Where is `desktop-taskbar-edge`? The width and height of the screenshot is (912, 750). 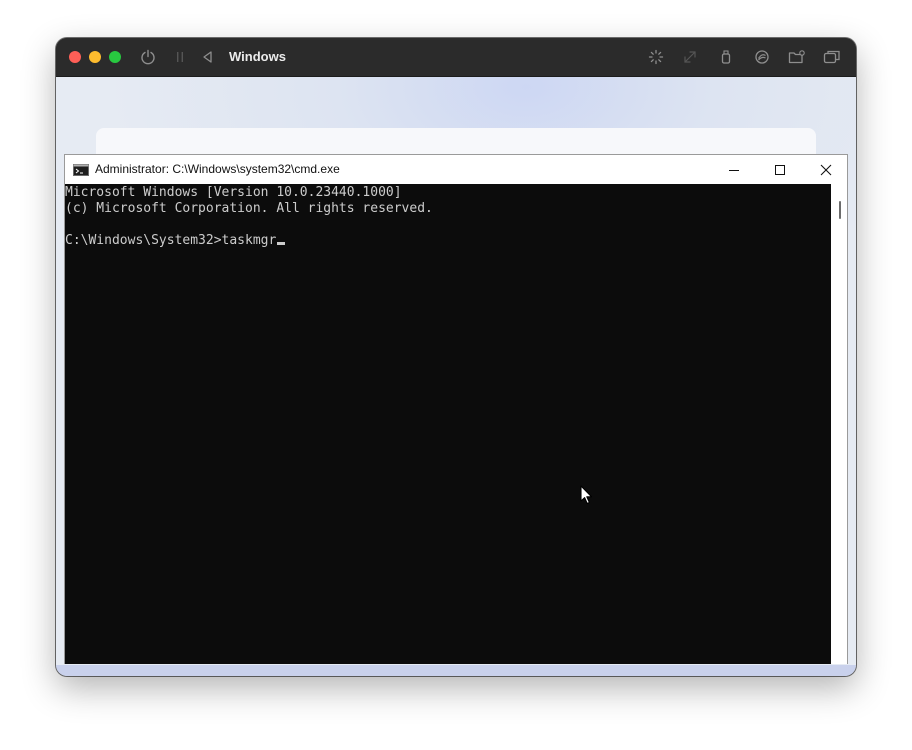 desktop-taskbar-edge is located at coordinates (456, 670).